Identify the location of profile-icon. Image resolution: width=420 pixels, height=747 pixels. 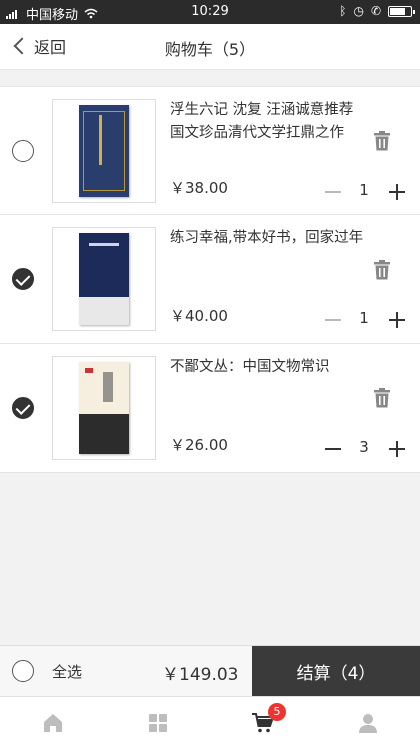
(367, 723).